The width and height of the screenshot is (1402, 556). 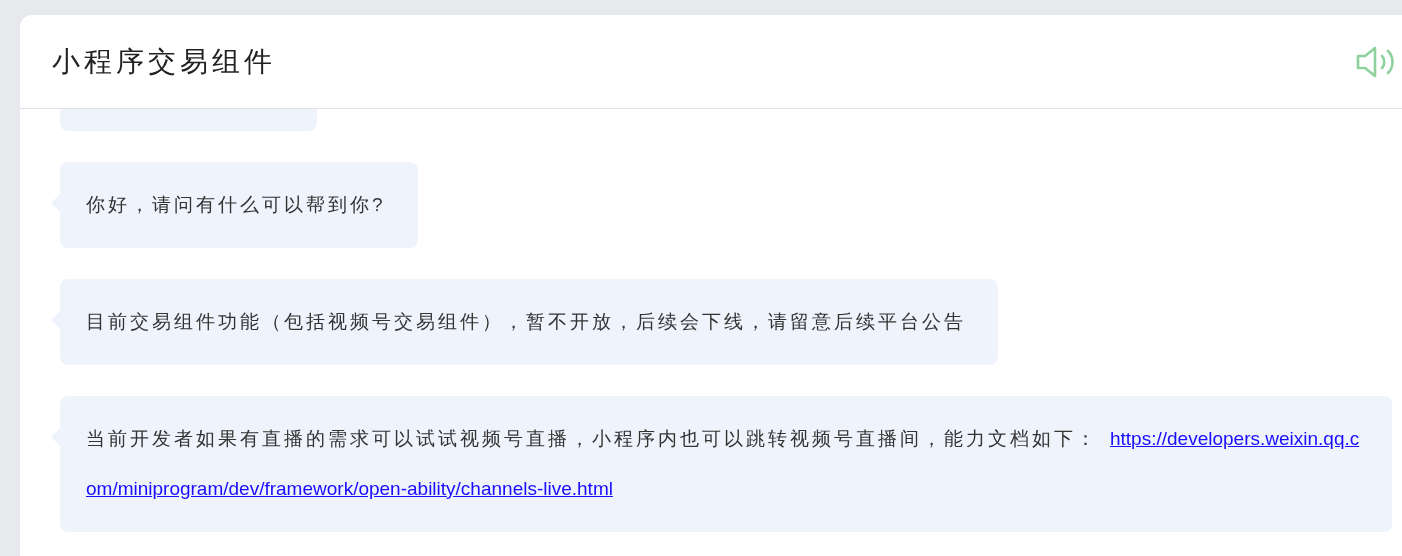 I want to click on panel-title: 小程序交易组件, so click(x=164, y=61).